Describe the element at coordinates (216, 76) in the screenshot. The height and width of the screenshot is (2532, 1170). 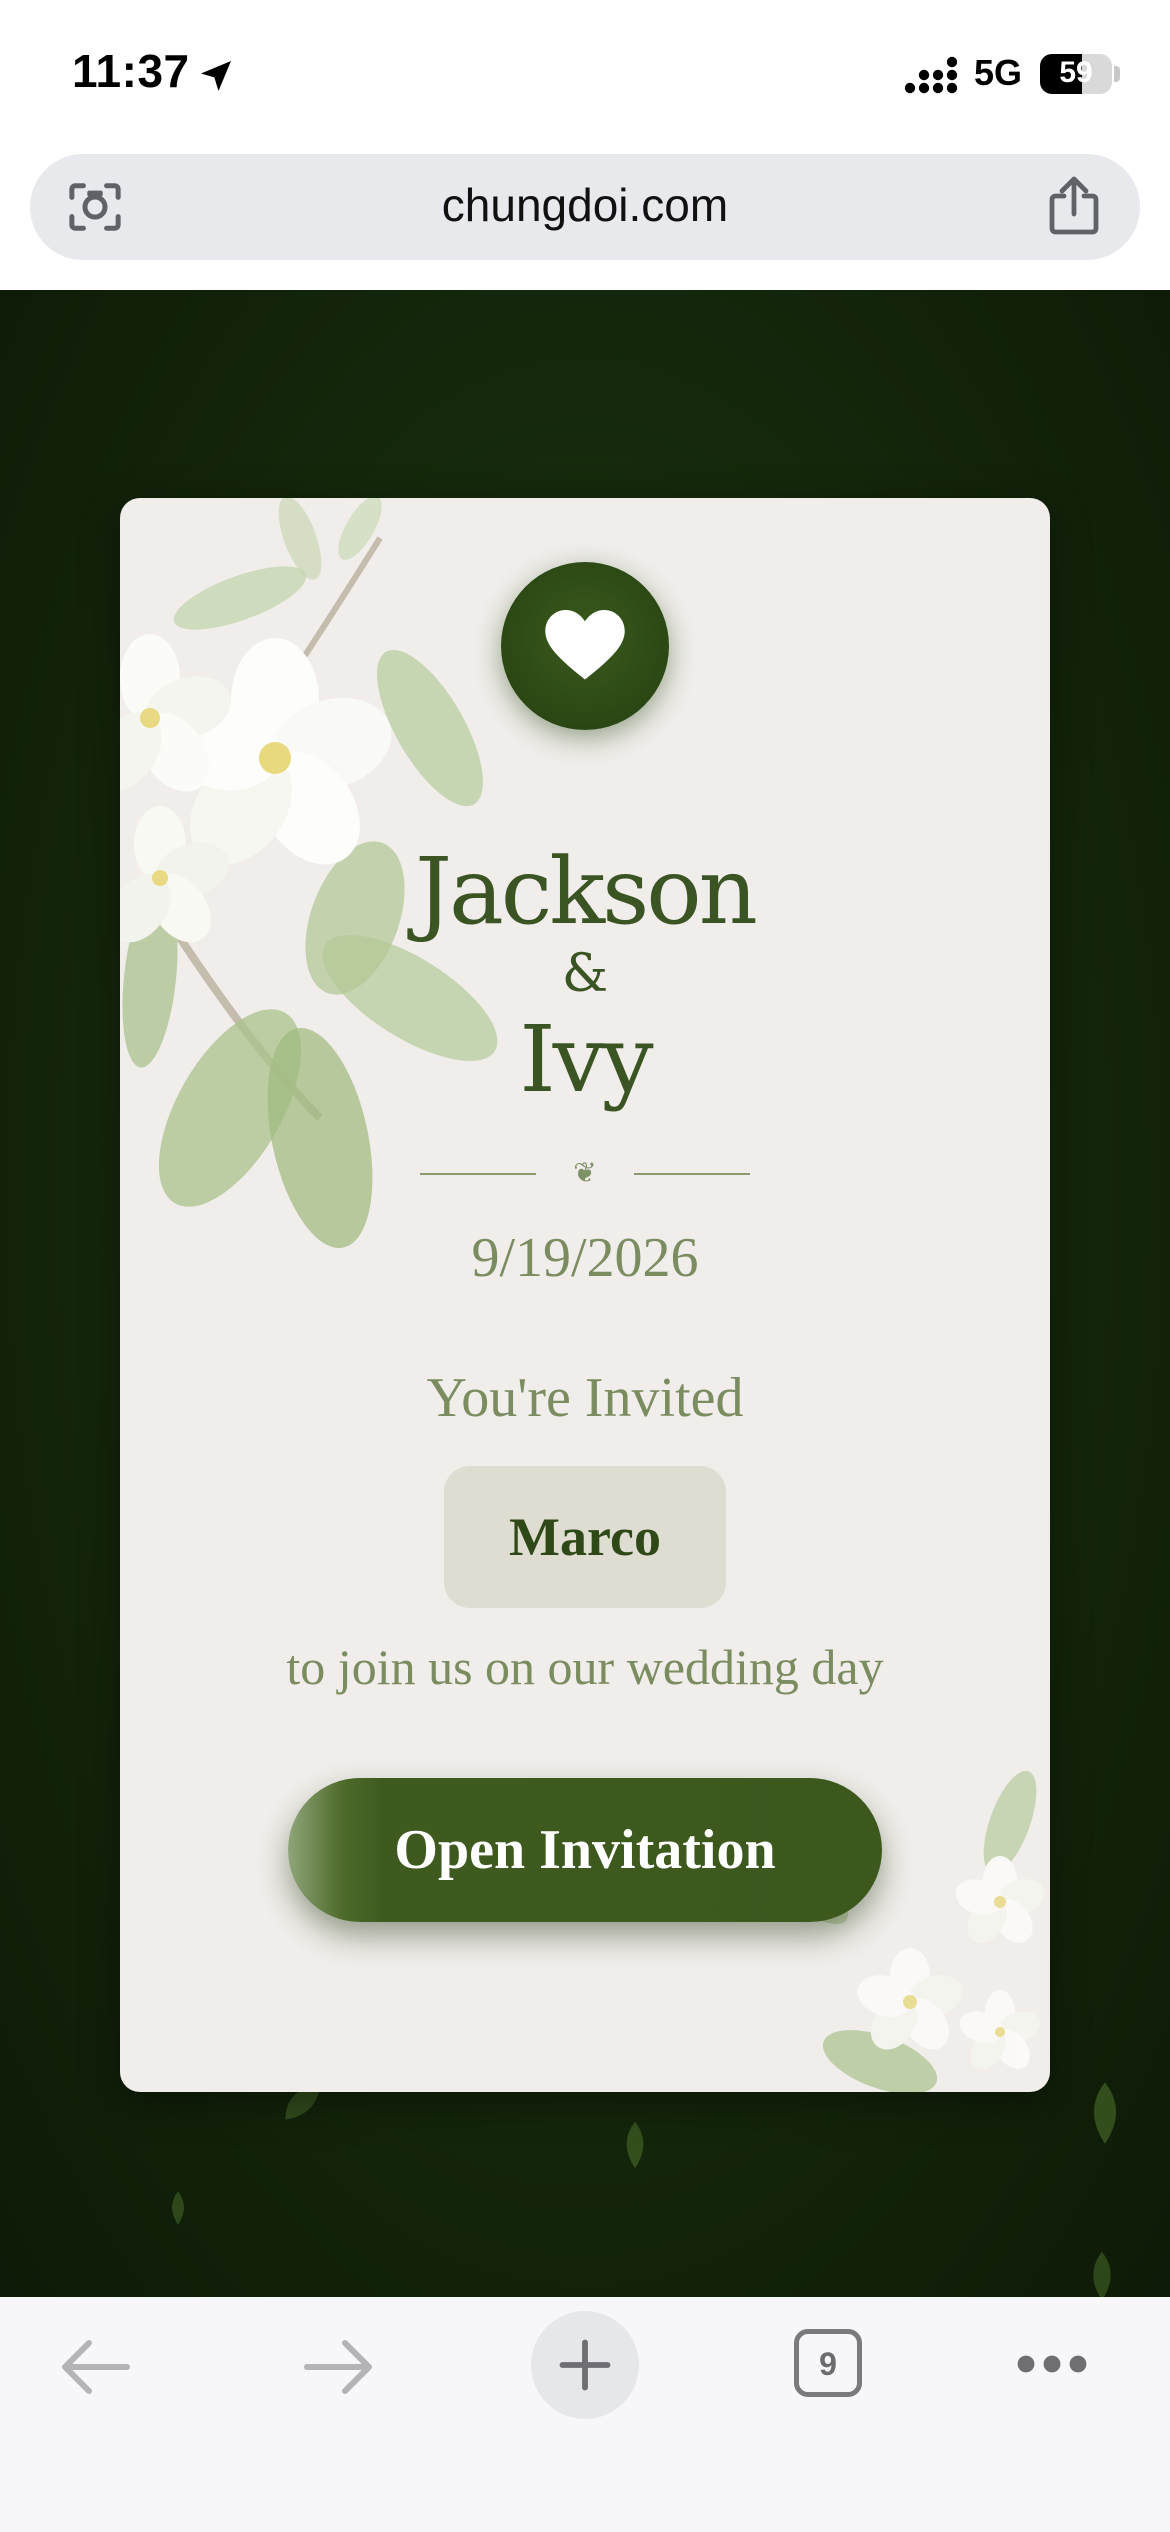
I see `location-arrow-icon` at that location.